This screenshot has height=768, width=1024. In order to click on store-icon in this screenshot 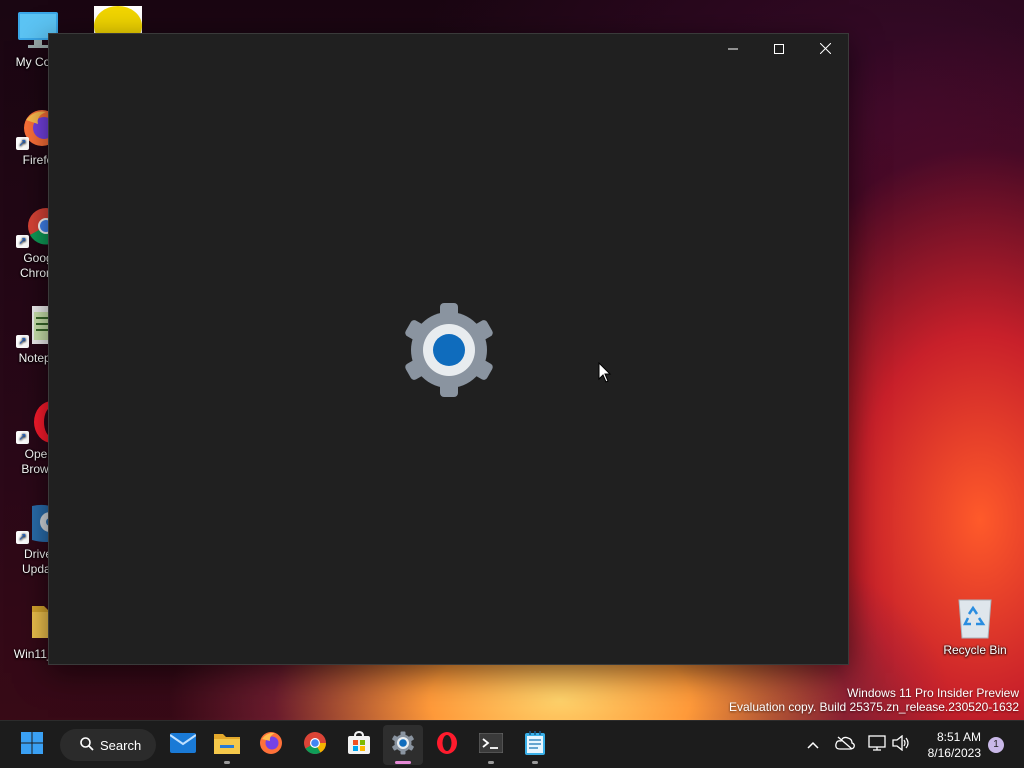, I will do `click(359, 745)`.